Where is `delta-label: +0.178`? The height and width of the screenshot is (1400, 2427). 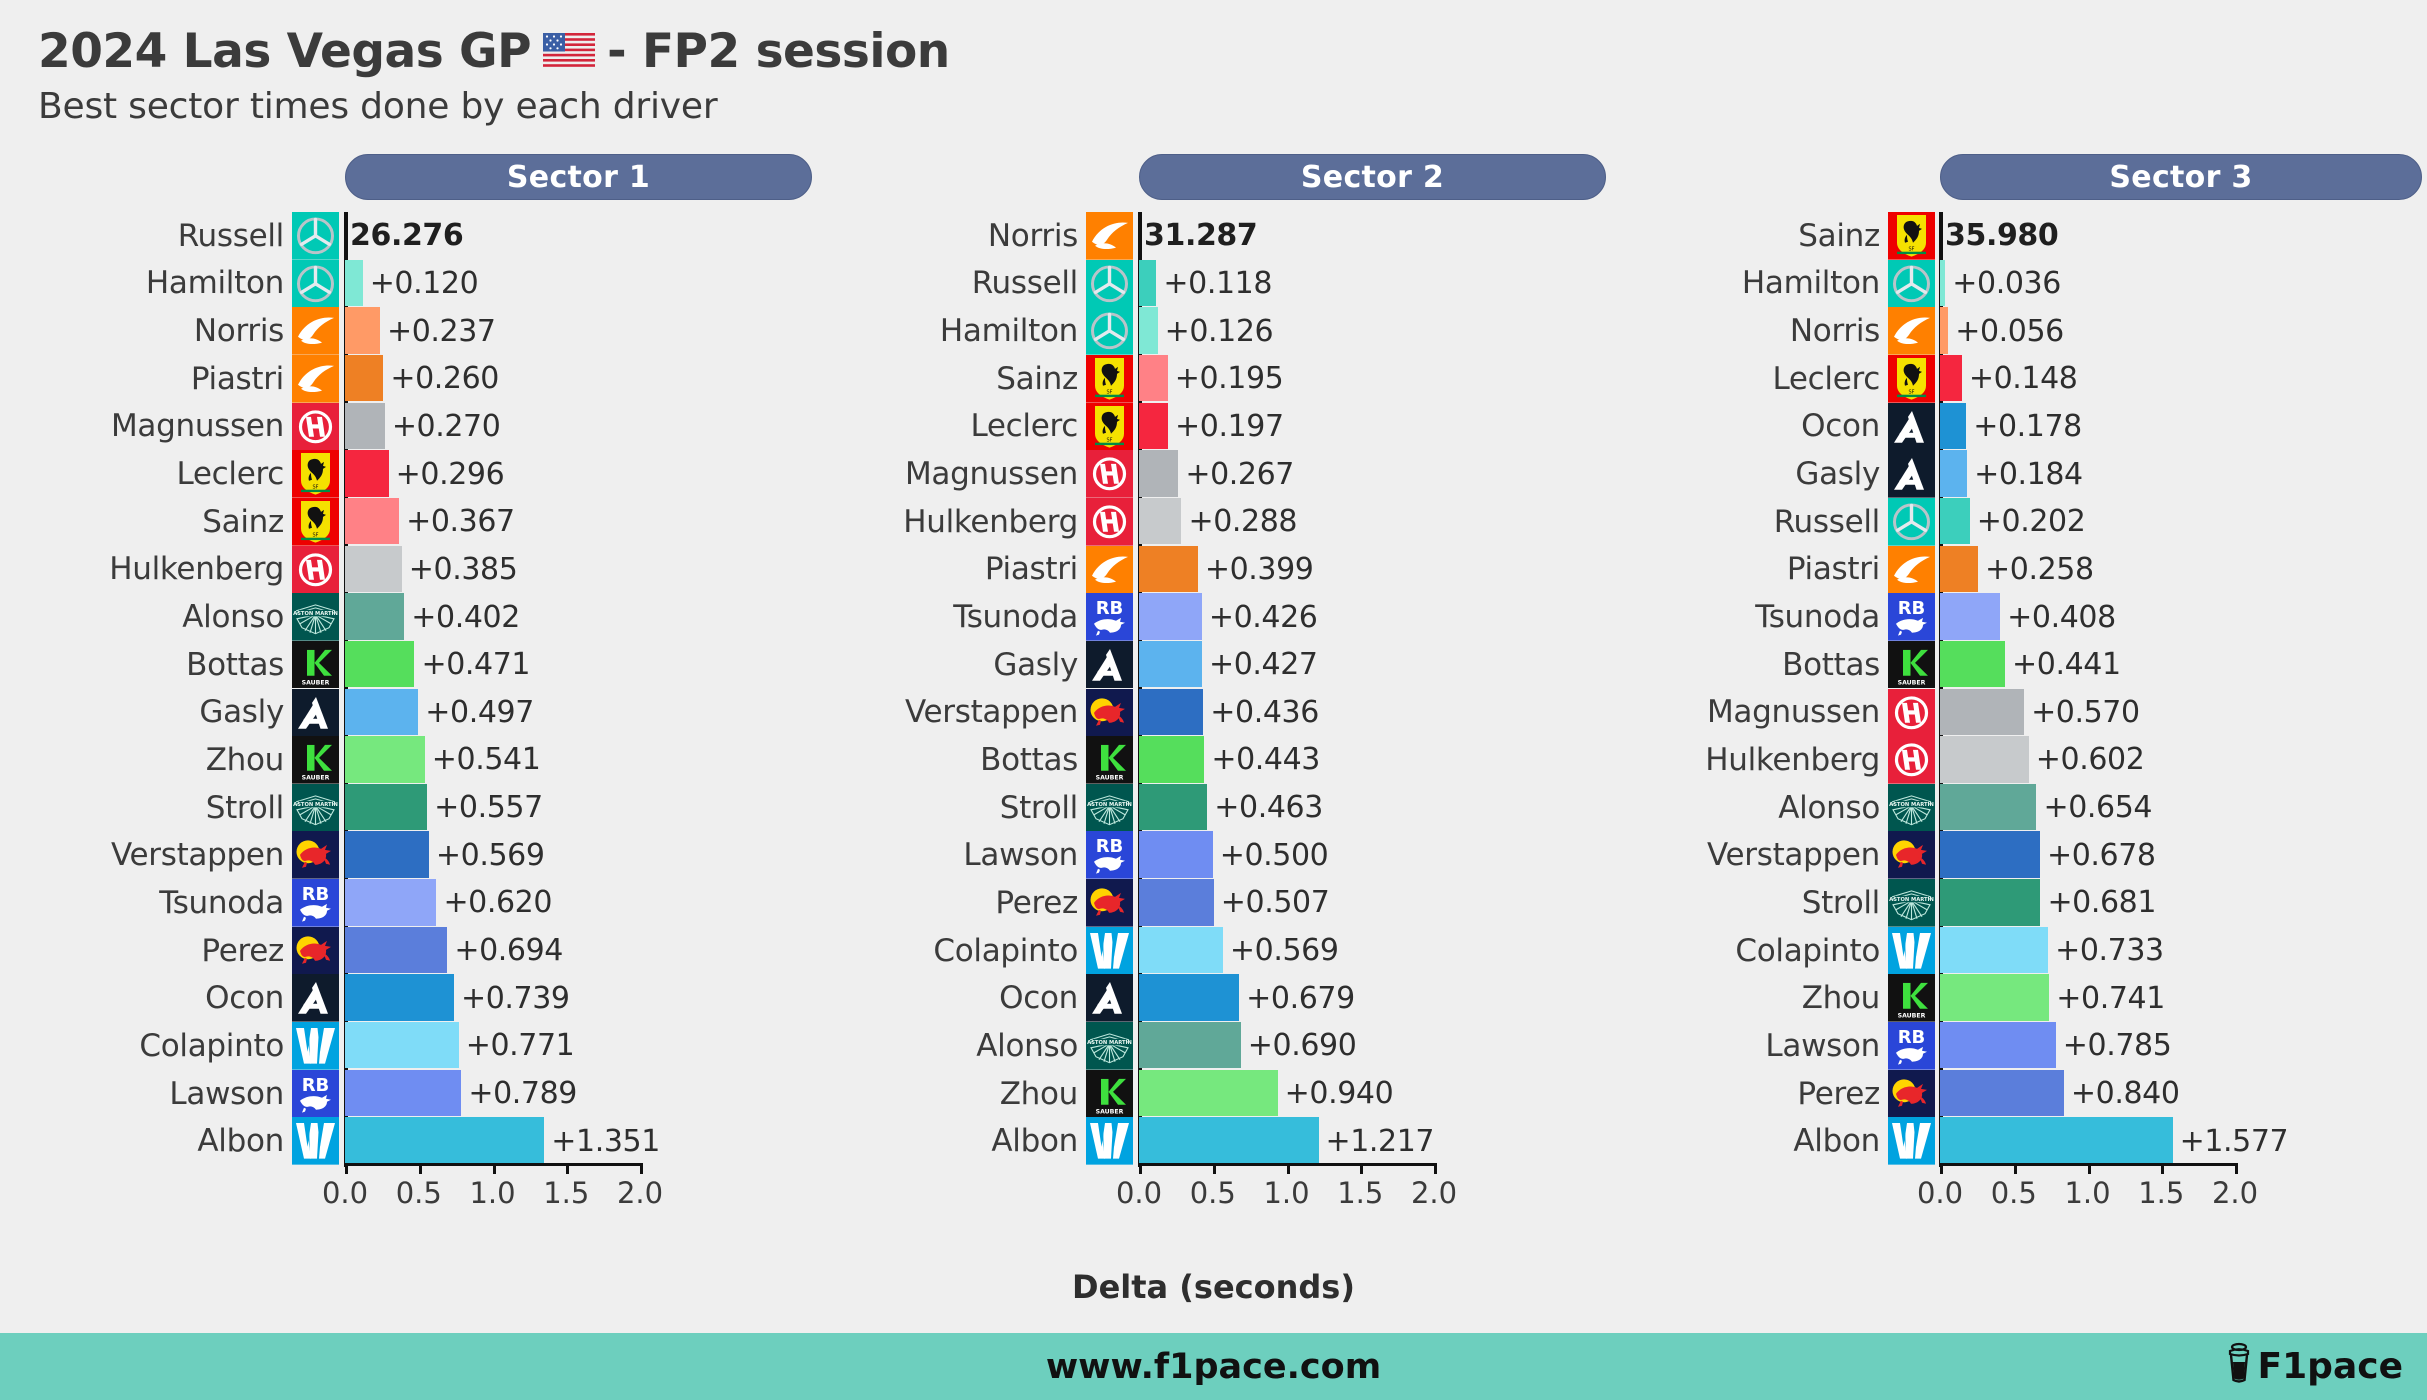 delta-label: +0.178 is located at coordinates (2027, 426).